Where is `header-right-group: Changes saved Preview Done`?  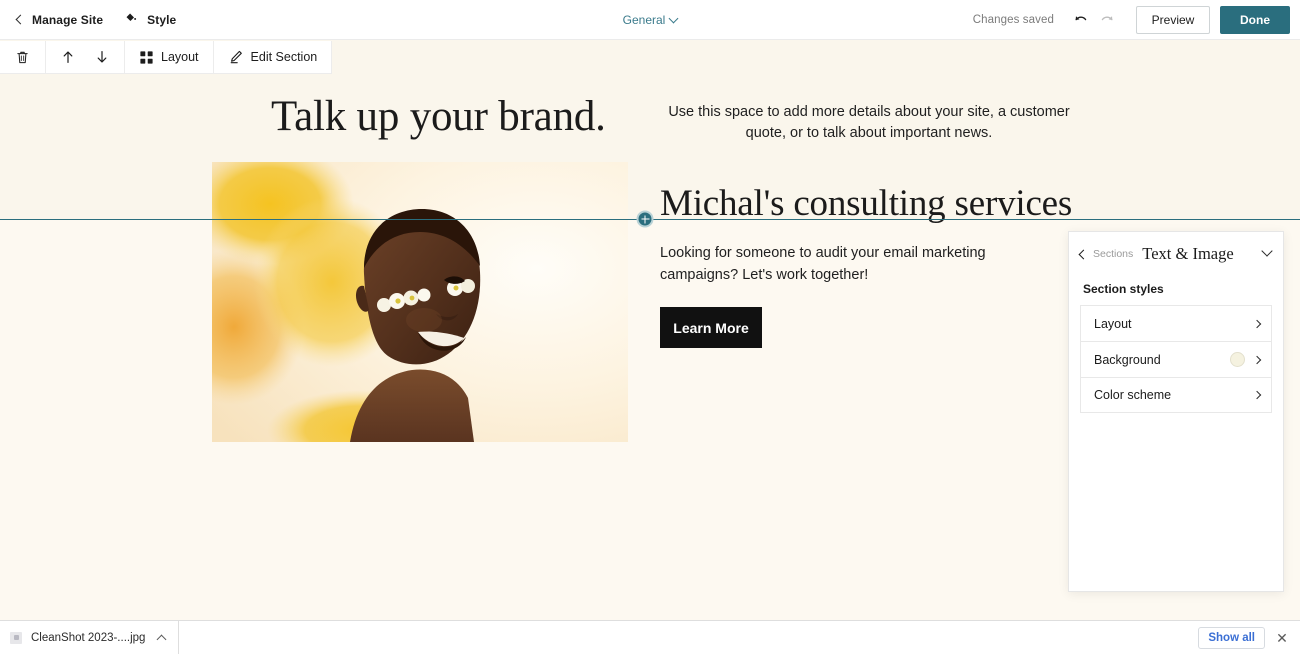 header-right-group: Changes saved Preview Done is located at coordinates (1131, 20).